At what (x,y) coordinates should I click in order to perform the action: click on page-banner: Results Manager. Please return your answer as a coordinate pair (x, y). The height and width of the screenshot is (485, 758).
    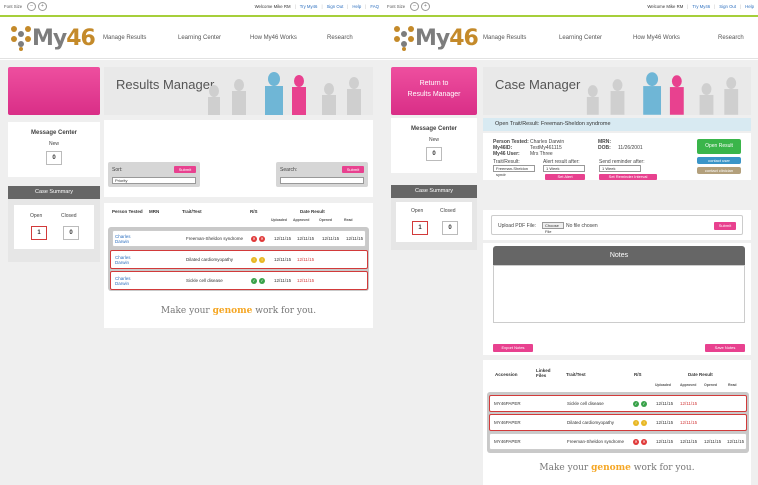
    Looking at the image, I should click on (238, 91).